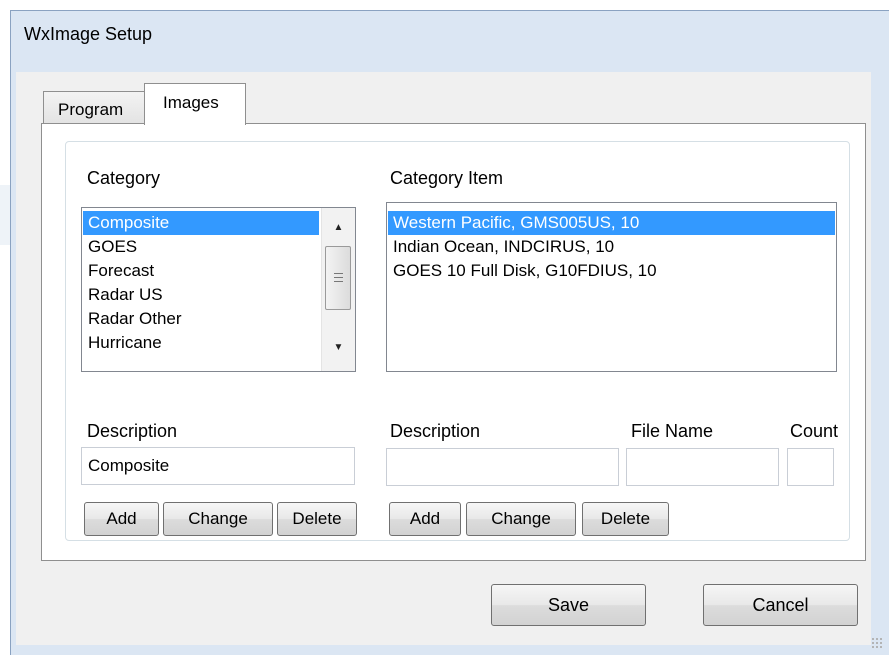 The width and height of the screenshot is (889, 655). What do you see at coordinates (568, 605) in the screenshot?
I see `save-button: Save` at bounding box center [568, 605].